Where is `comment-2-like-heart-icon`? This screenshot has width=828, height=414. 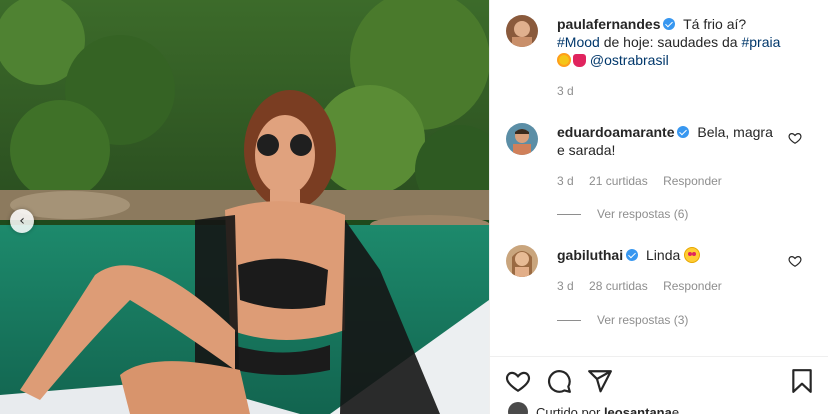 comment-2-like-heart-icon is located at coordinates (795, 261).